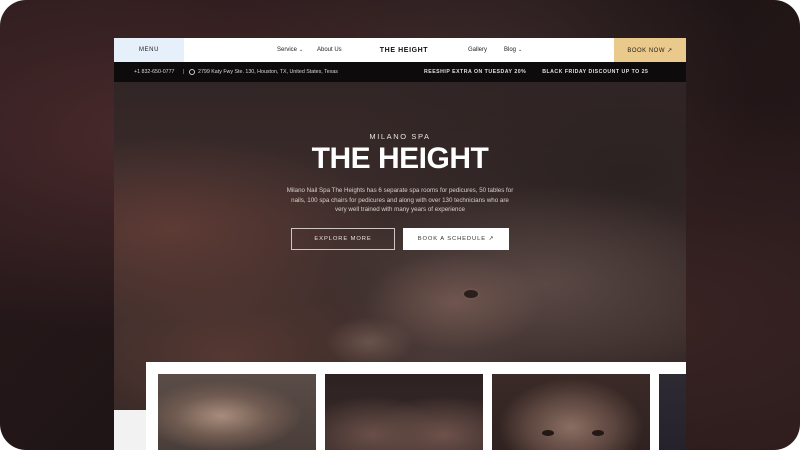 The width and height of the screenshot is (800, 450). I want to click on book-schedule-button: BOOK A SCHEDULE ↗, so click(456, 239).